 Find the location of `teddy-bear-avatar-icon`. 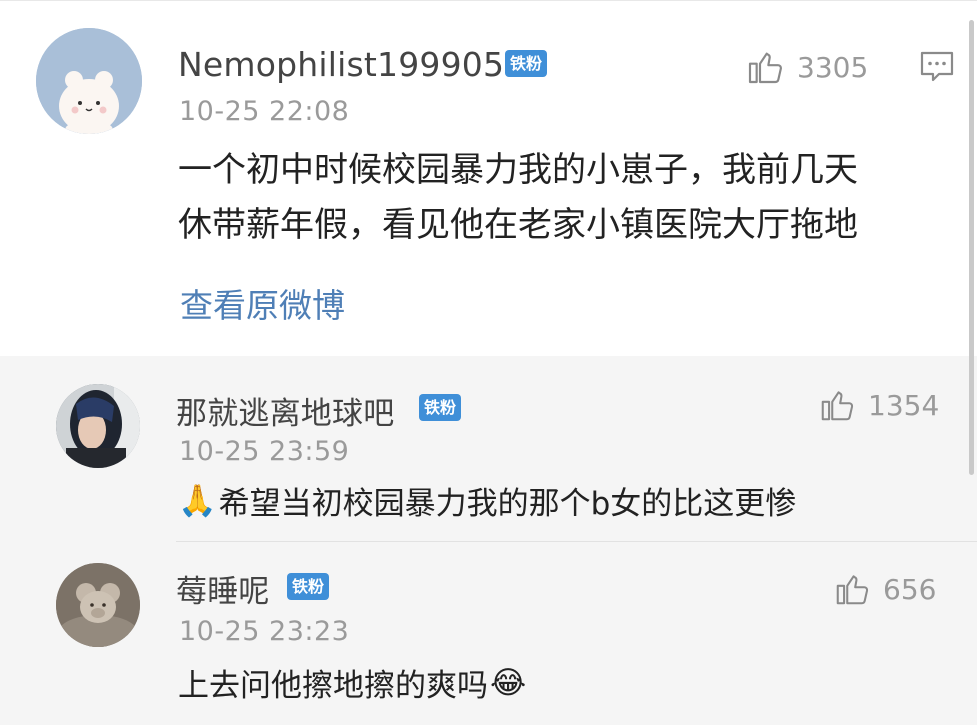

teddy-bear-avatar-icon is located at coordinates (98, 605).